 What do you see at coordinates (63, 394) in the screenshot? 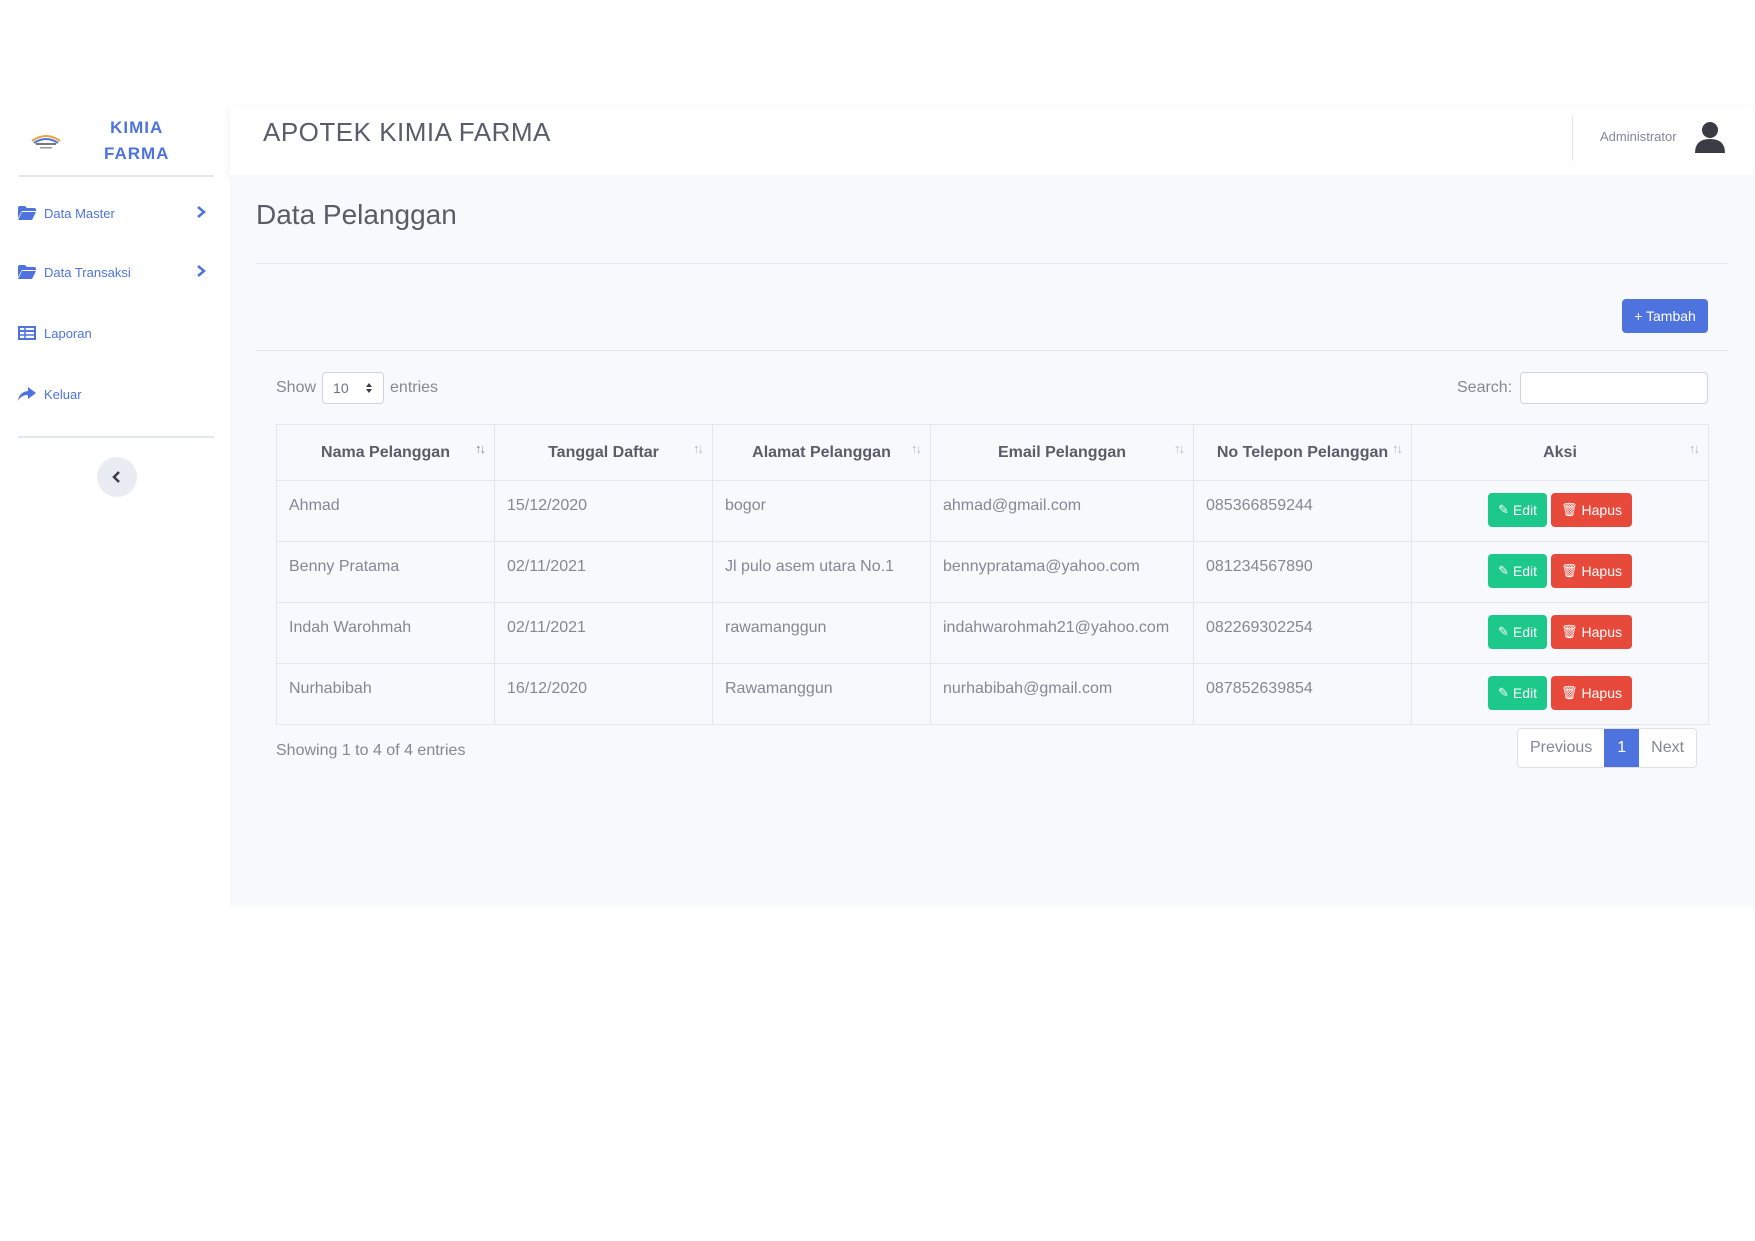
I see `sidebar-item-label: Keluar` at bounding box center [63, 394].